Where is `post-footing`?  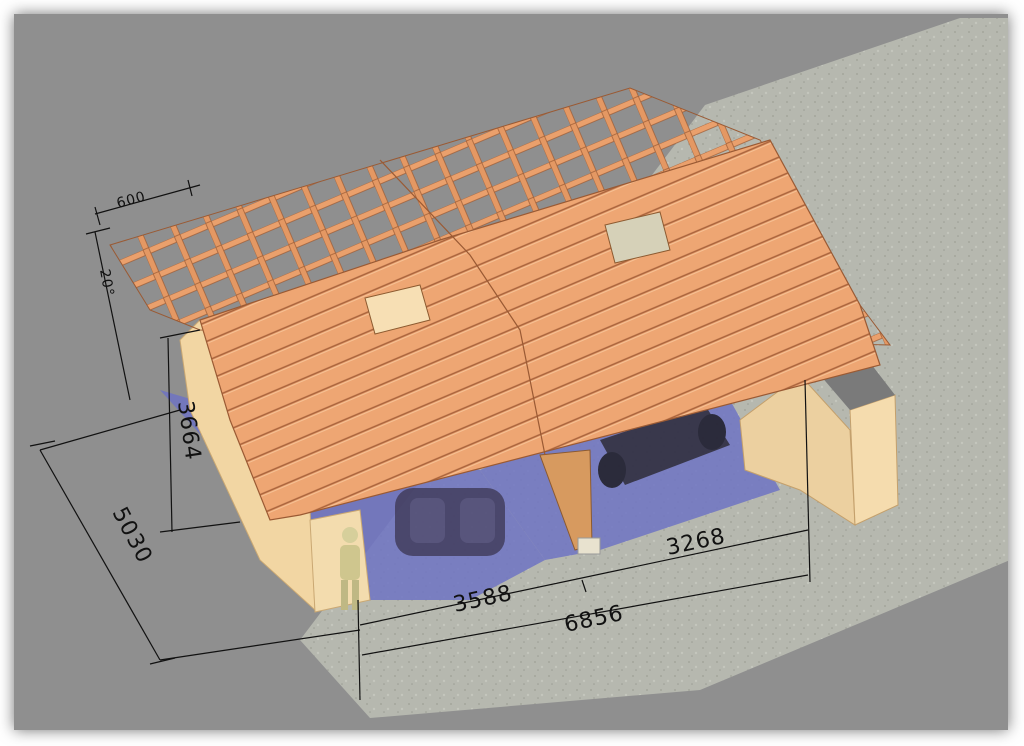 post-footing is located at coordinates (589, 546).